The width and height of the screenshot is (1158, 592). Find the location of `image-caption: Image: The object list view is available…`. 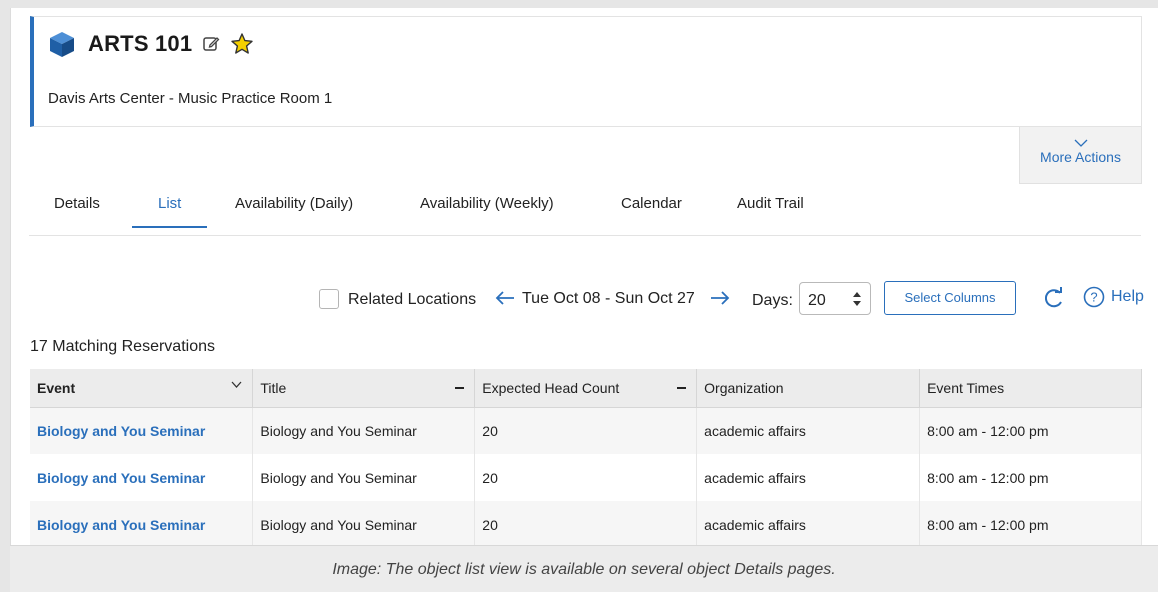

image-caption: Image: The object list view is available… is located at coordinates (584, 568).